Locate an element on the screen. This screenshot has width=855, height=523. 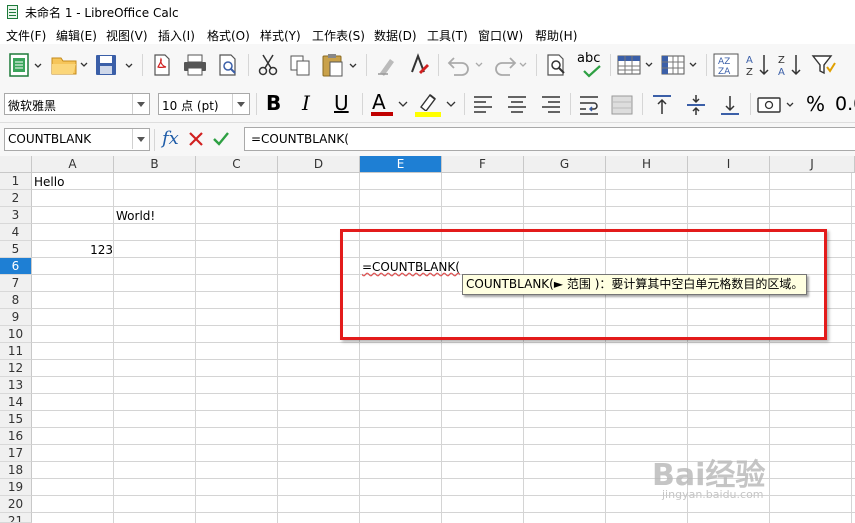
row-header-12: 12 is located at coordinates (16, 368).